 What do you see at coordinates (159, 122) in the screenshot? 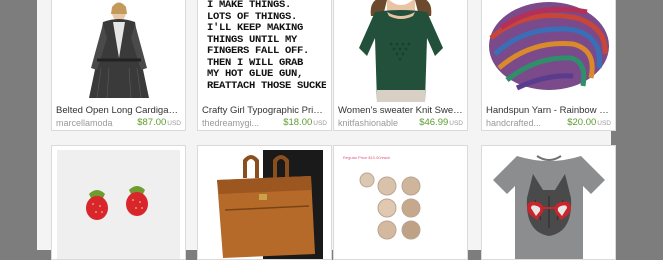
I see `listing-price: $87.00USD` at bounding box center [159, 122].